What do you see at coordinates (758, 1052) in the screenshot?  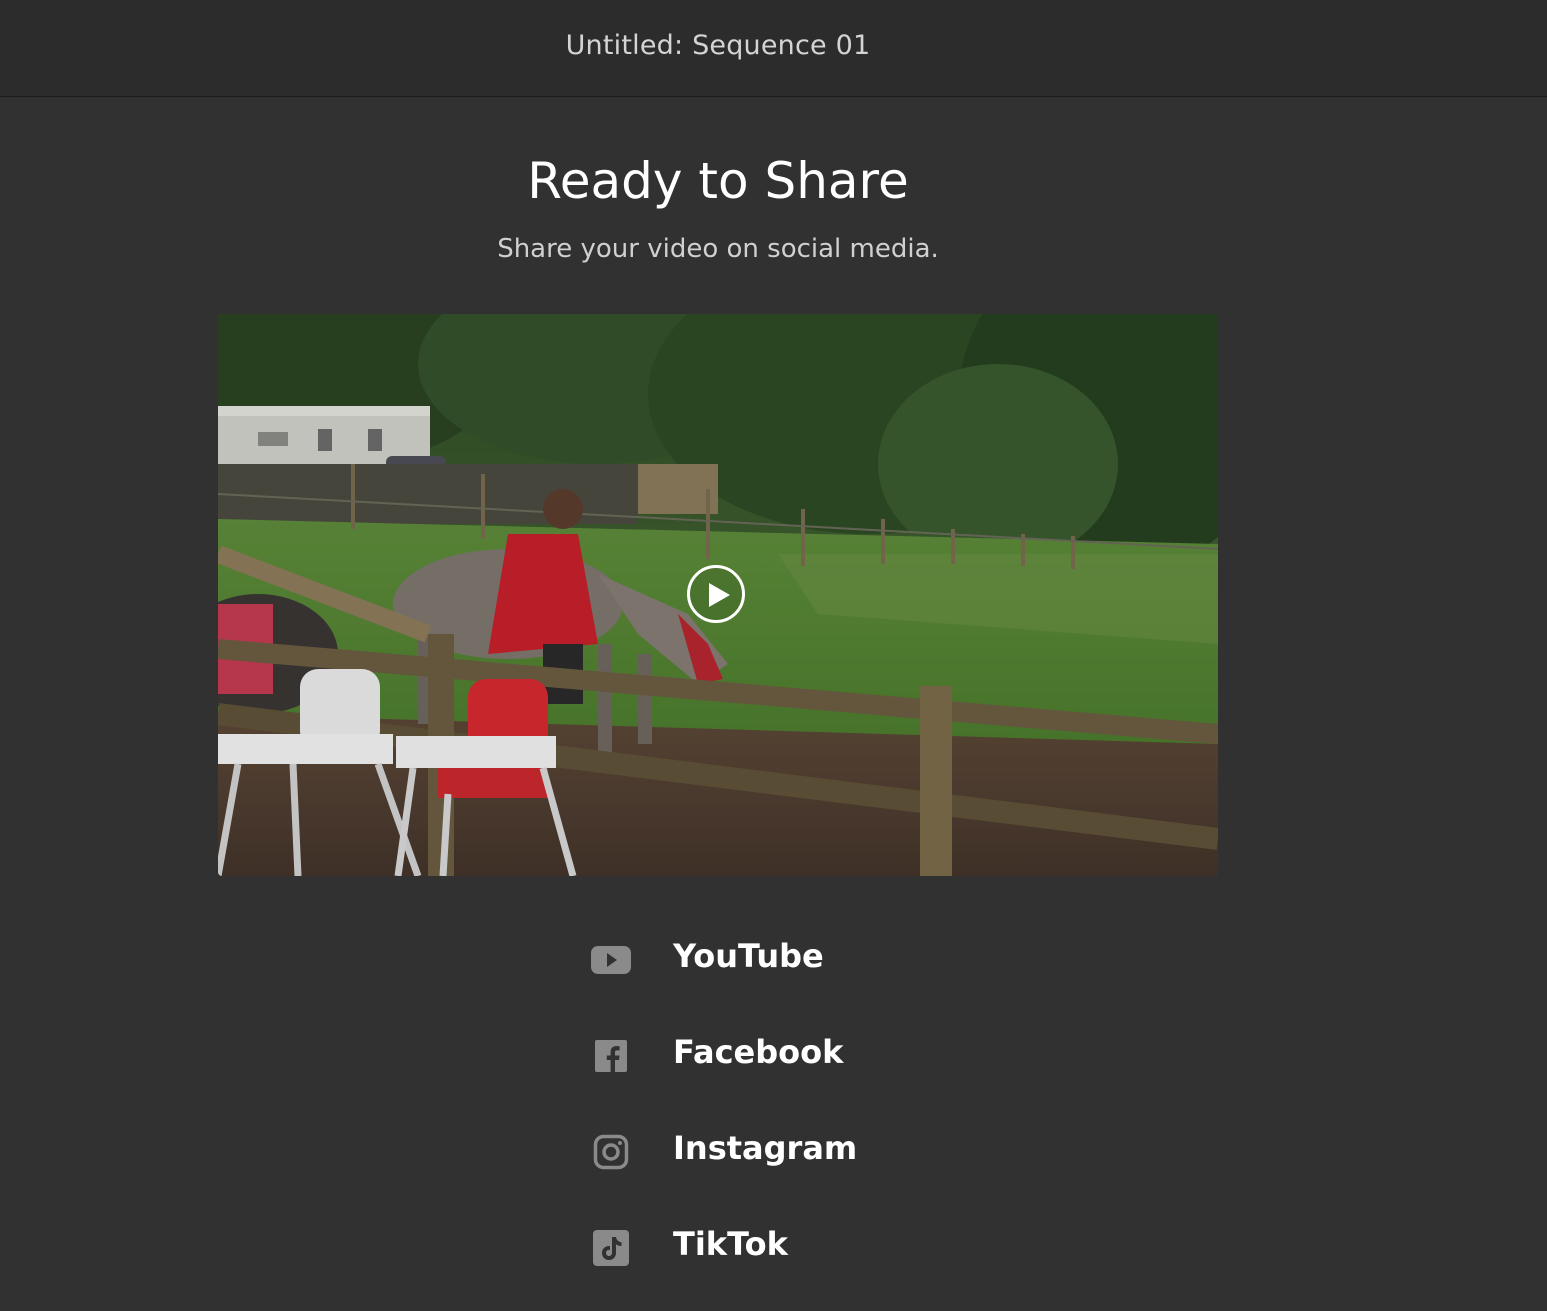 I see `share-facebook-label: Facebook` at bounding box center [758, 1052].